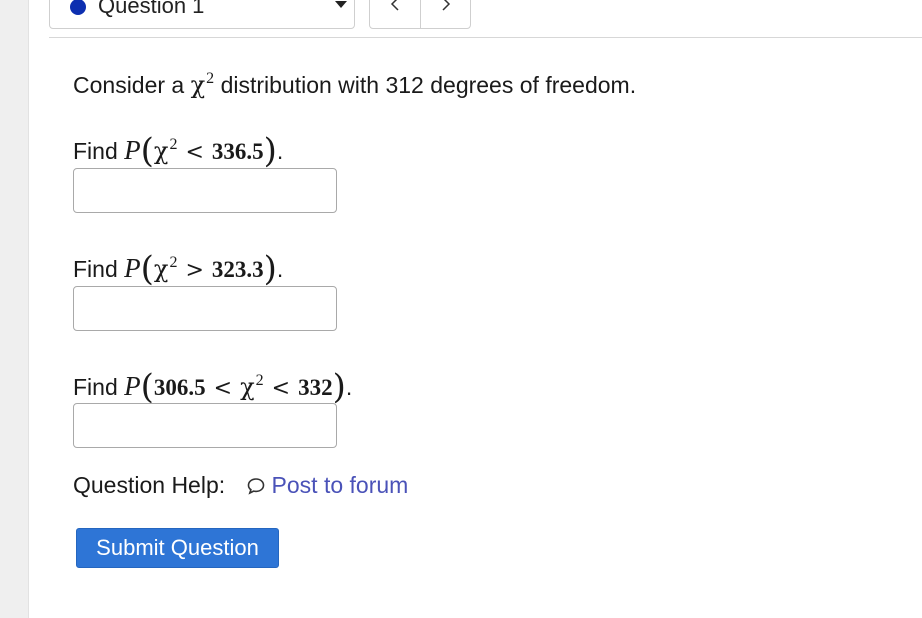  I want to click on caret-down-icon, so click(341, 4).